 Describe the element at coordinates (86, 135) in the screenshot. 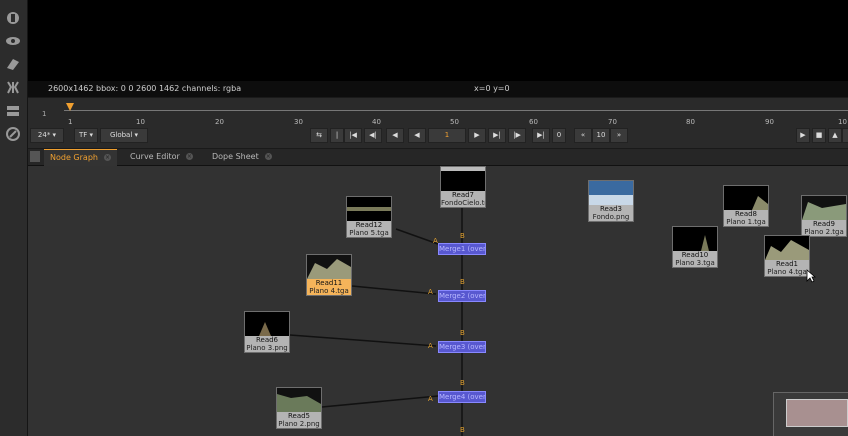

I see `tf-select: TF ▾` at that location.